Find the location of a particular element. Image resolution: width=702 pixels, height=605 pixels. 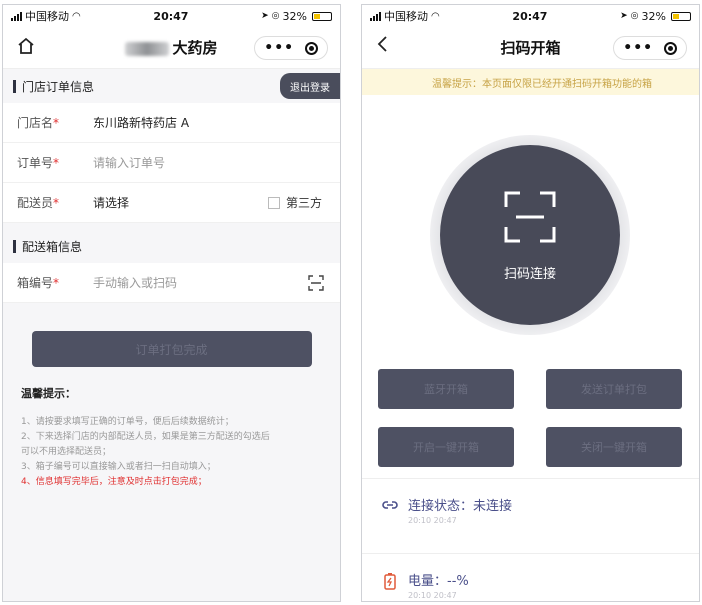

section-order-info: 门店订单信息 退出登录 is located at coordinates (171, 86).